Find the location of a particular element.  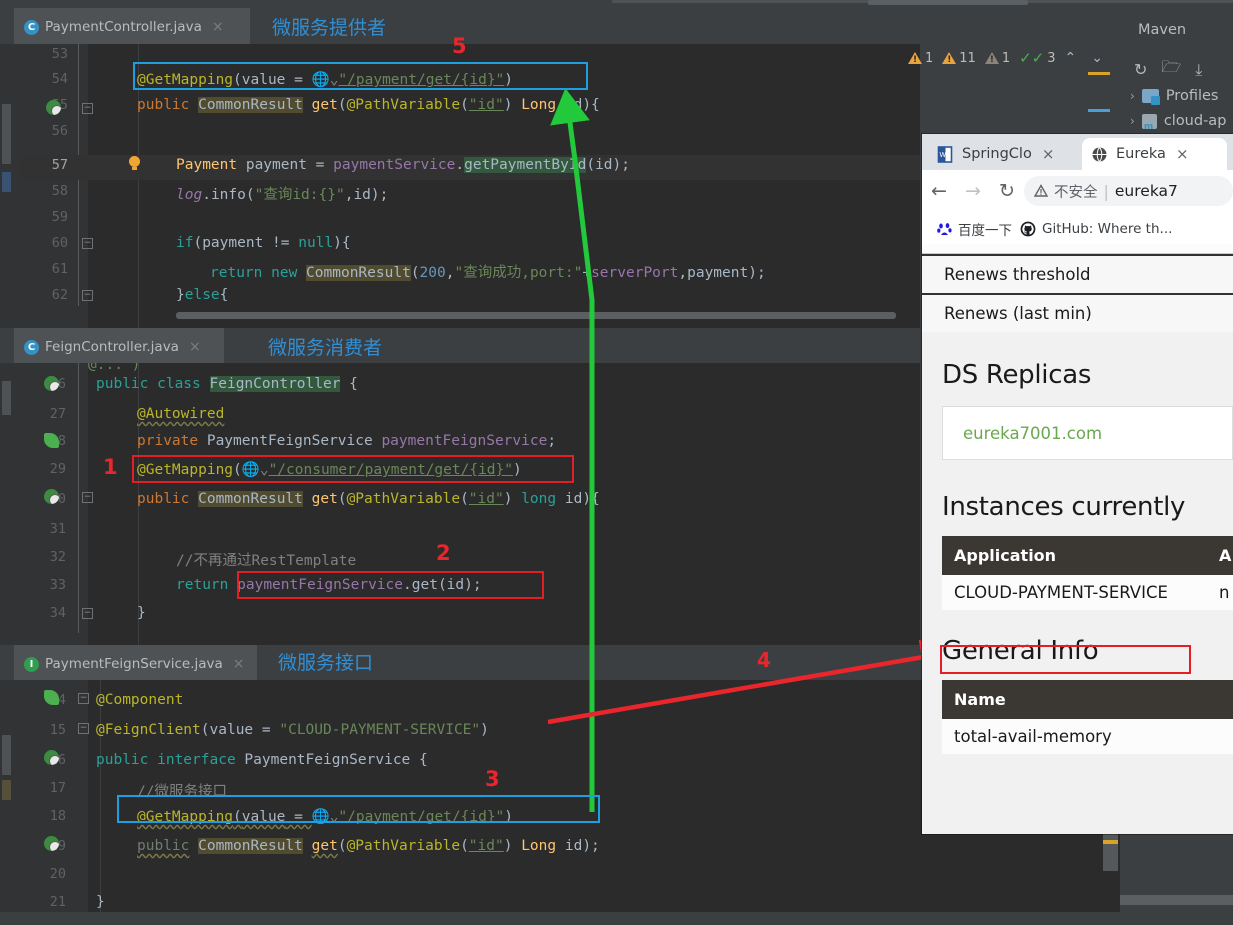

globe-icon is located at coordinates (1099, 154).